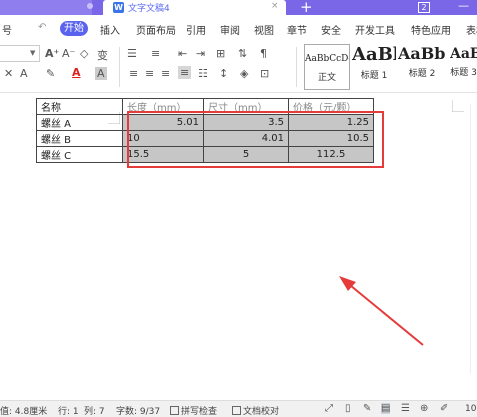 This screenshot has height=417, width=477. I want to click on fullscreen-icon: ⤢, so click(329, 408).